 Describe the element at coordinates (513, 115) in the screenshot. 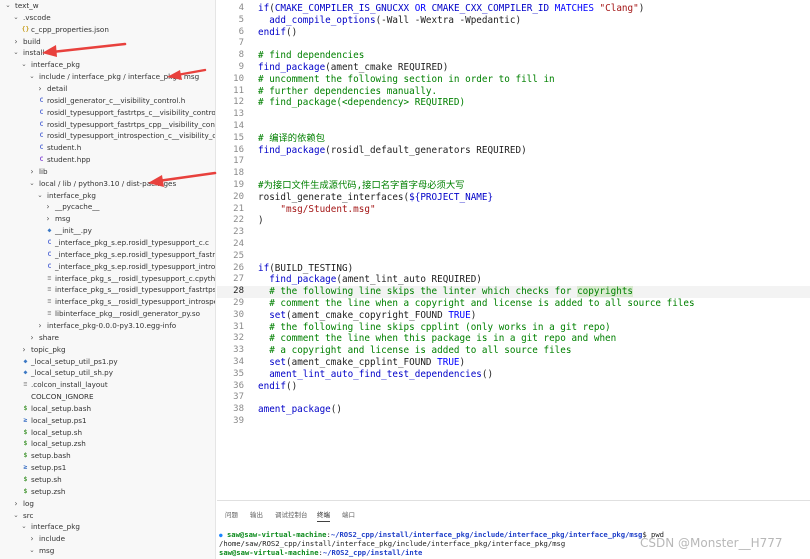

I see `code-line: 13` at that location.